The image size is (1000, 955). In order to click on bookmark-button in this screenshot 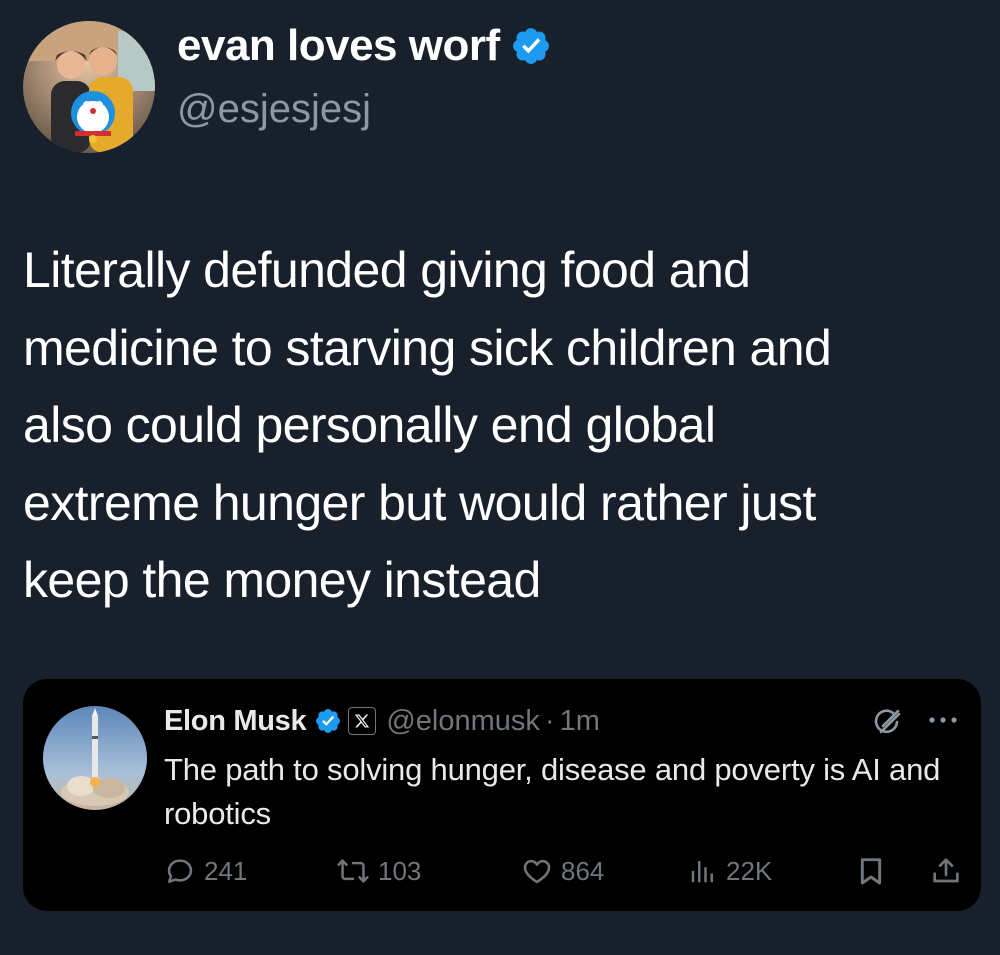, I will do `click(871, 871)`.